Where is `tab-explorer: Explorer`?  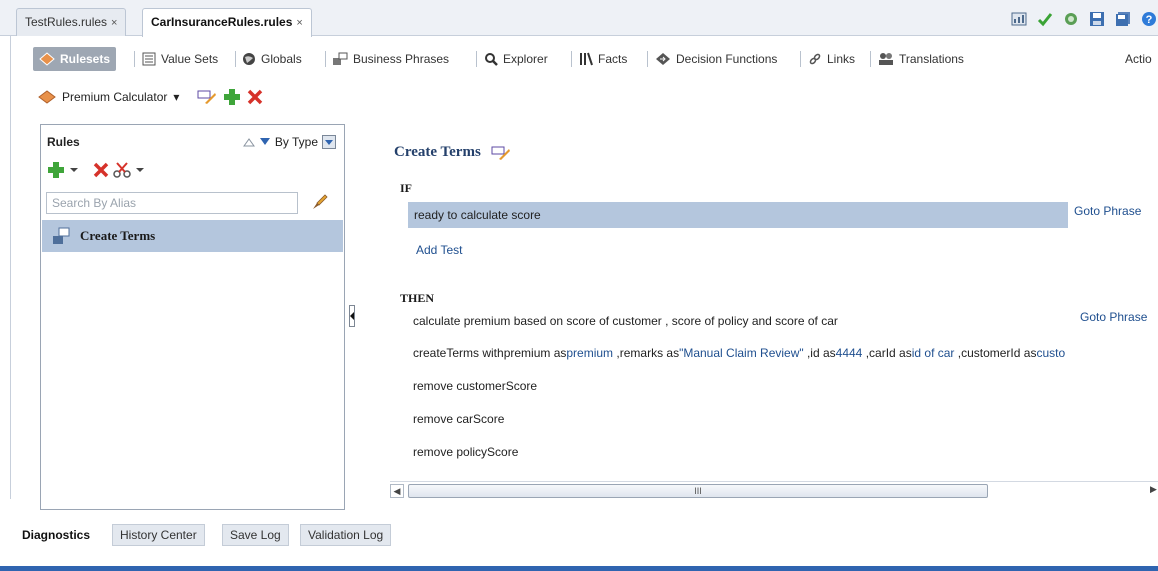 tab-explorer: Explorer is located at coordinates (516, 59).